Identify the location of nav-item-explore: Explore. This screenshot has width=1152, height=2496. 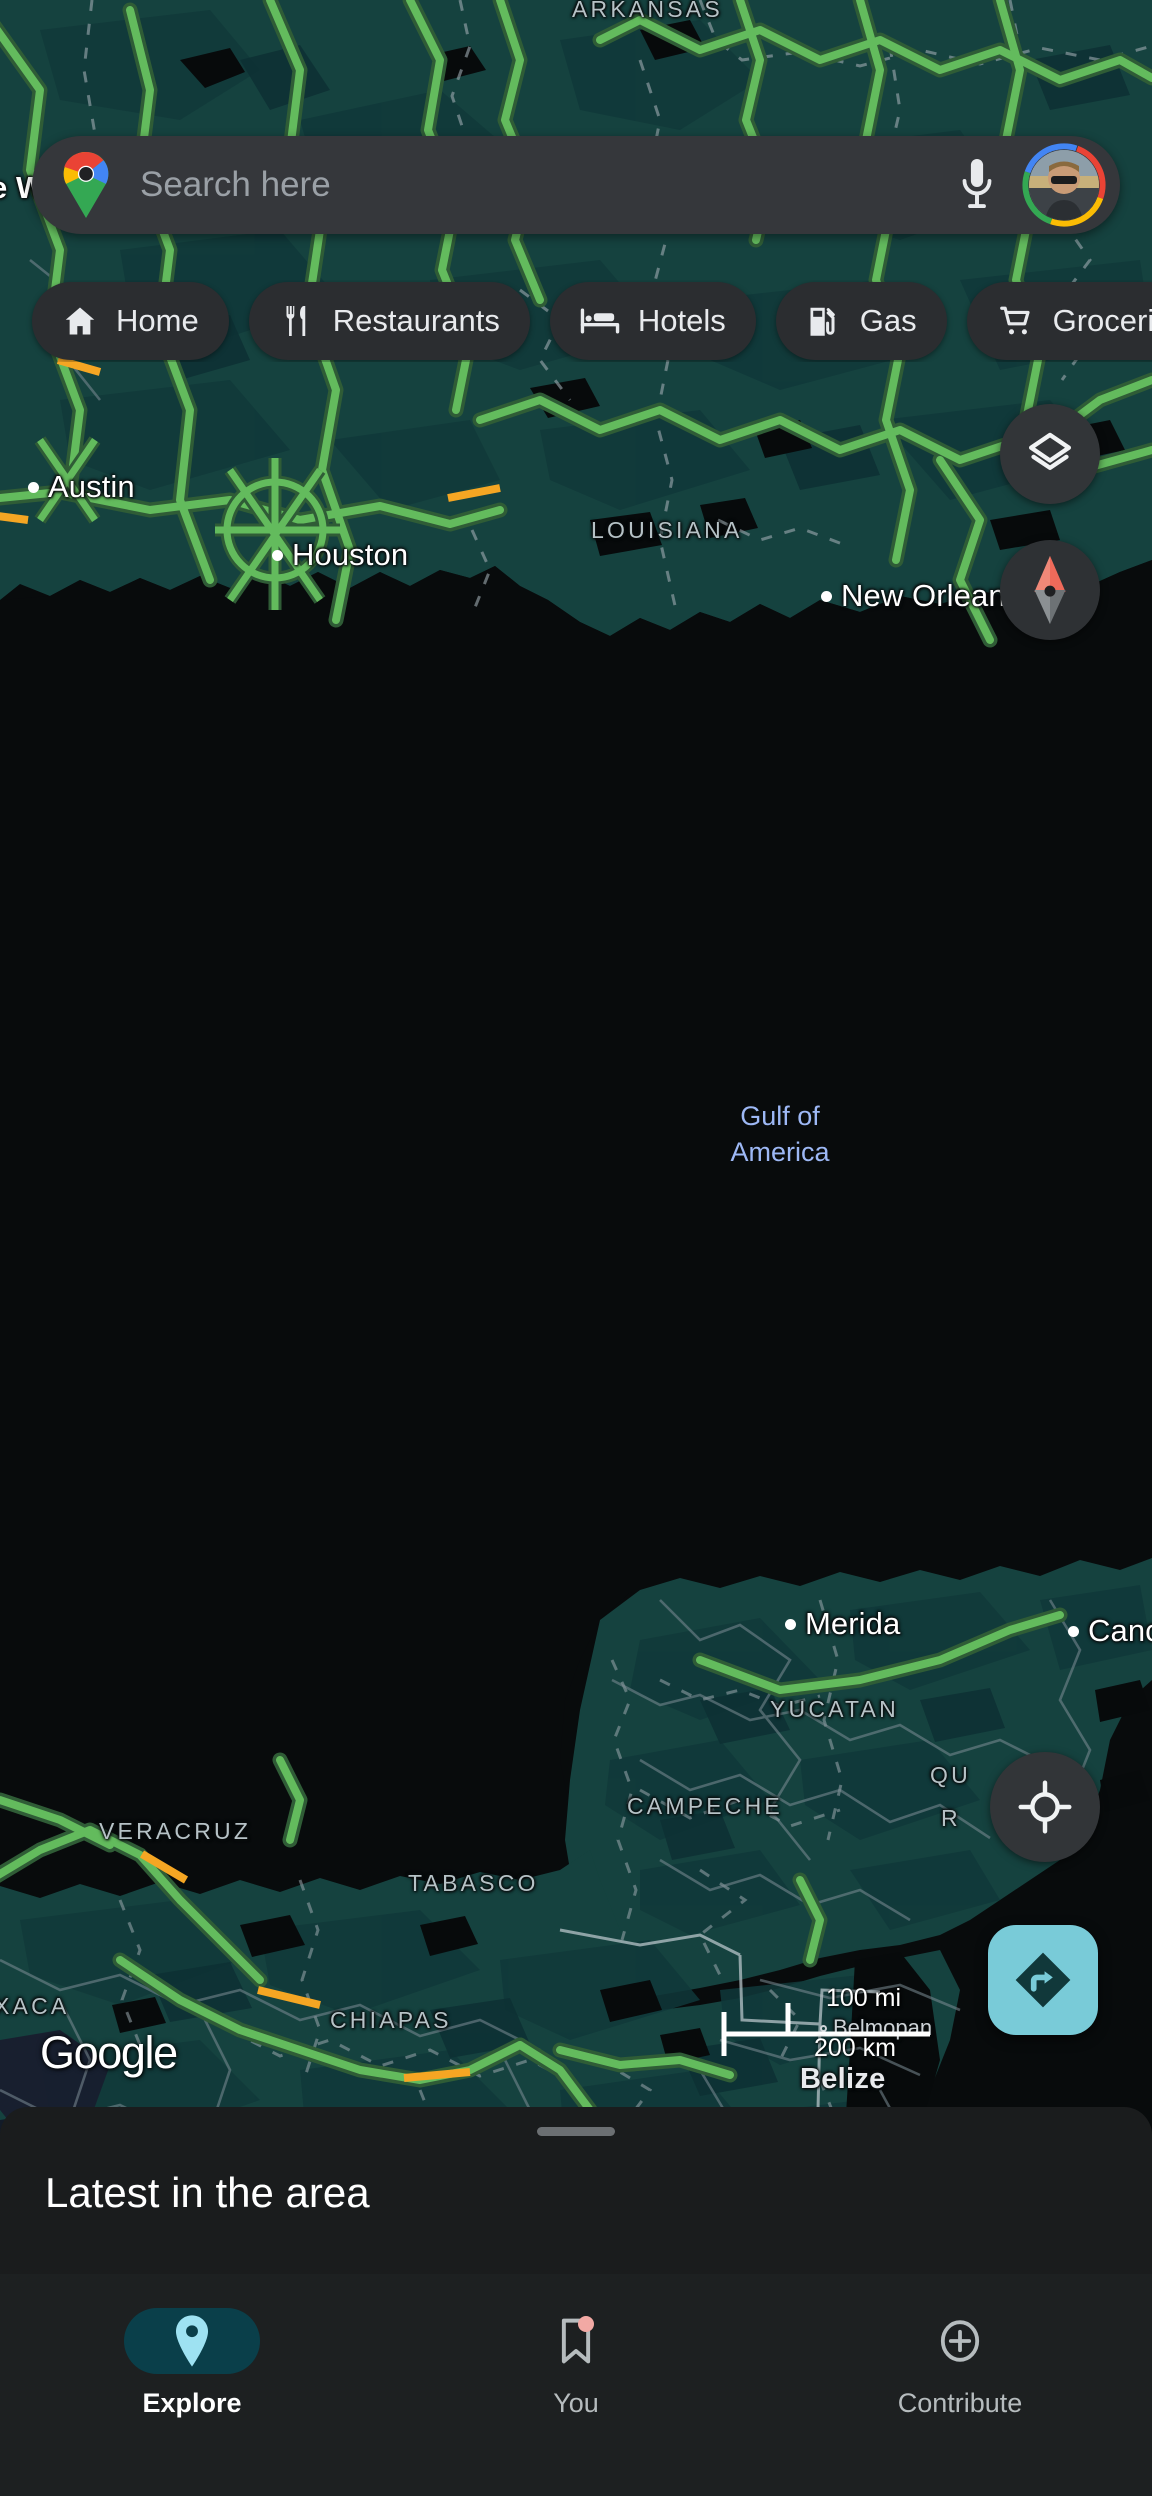
(192, 2363).